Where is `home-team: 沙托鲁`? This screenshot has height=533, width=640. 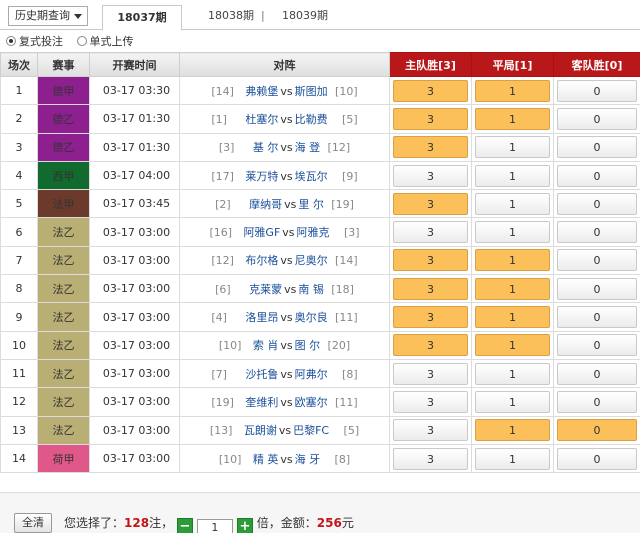
home-team: 沙托鲁 is located at coordinates (261, 374).